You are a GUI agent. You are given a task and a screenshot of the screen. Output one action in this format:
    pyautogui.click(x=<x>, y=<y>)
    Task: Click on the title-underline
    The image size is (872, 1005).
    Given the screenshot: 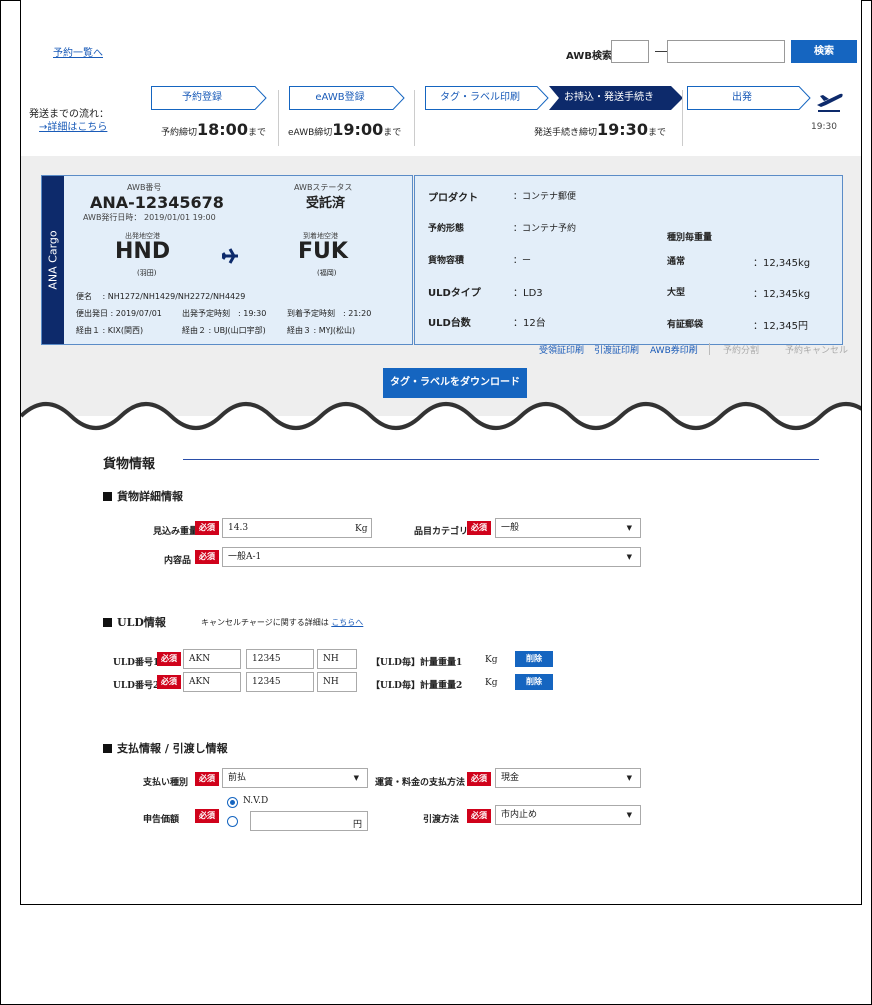 What is the action you would take?
    pyautogui.click(x=501, y=459)
    